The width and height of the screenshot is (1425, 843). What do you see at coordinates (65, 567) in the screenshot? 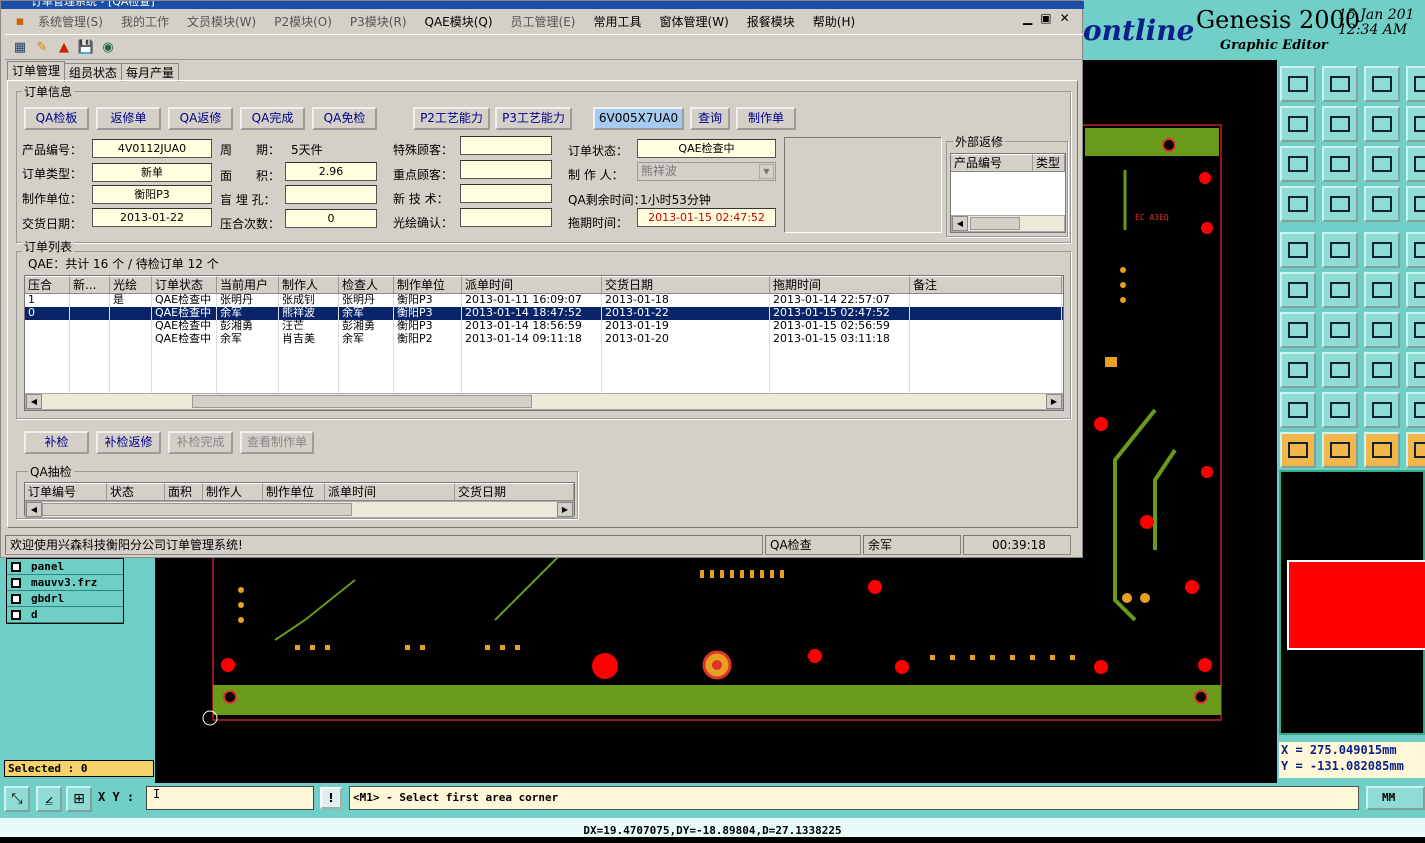
I see `layer-item: panel` at bounding box center [65, 567].